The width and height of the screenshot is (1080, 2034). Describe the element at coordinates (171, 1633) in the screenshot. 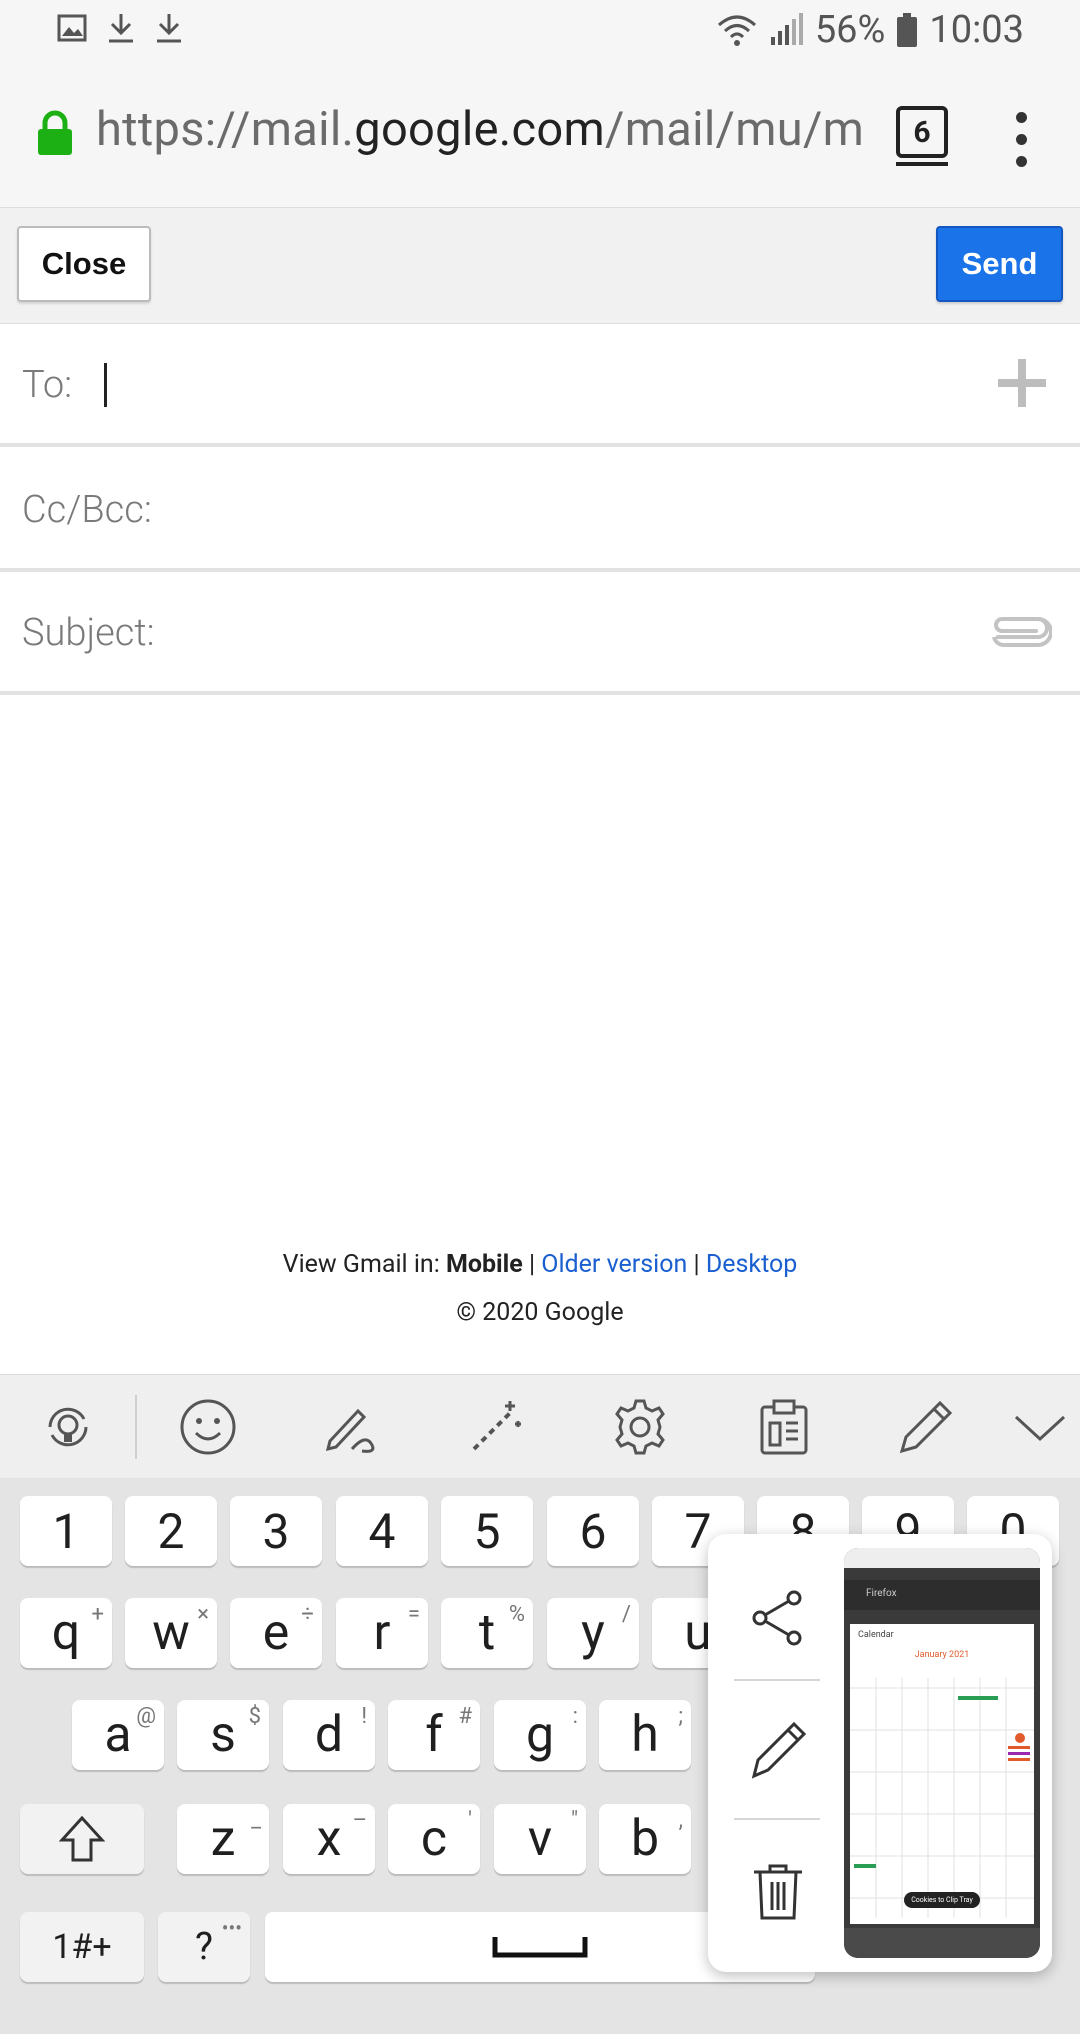

I see `key-w: w ×` at that location.